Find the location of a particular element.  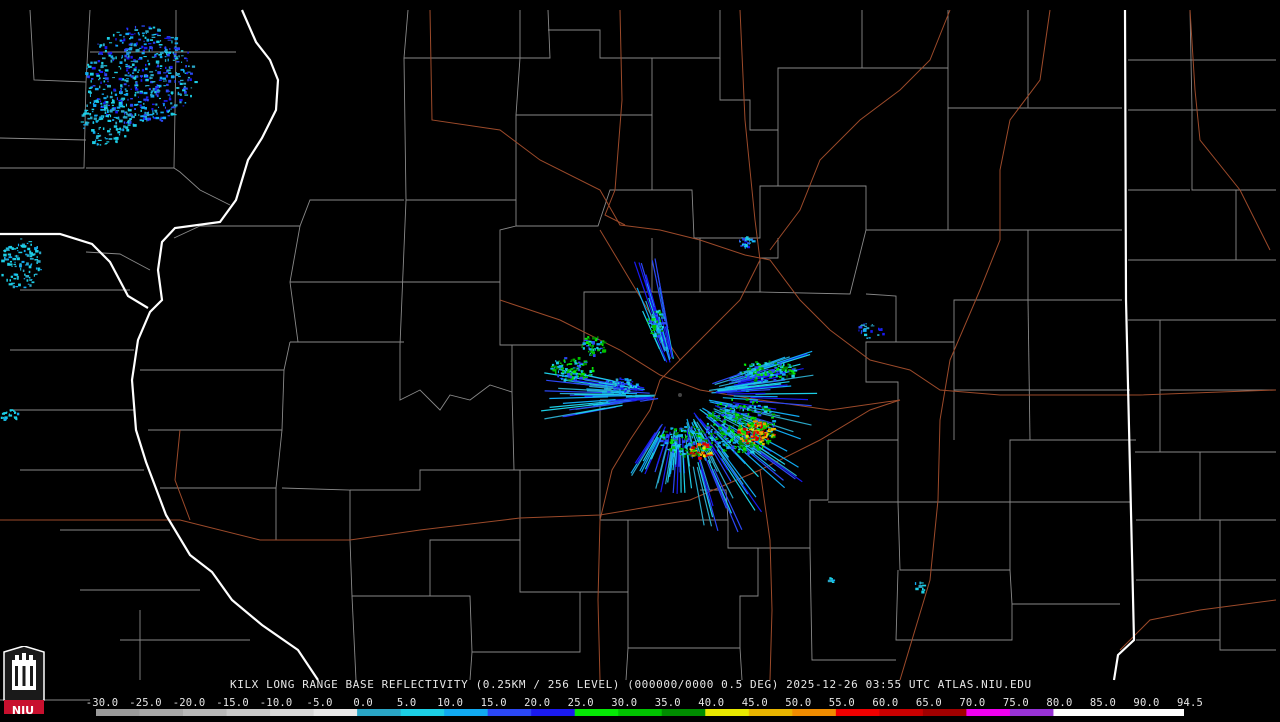

colorbar-tick-label: 45.0 is located at coordinates (755, 703).